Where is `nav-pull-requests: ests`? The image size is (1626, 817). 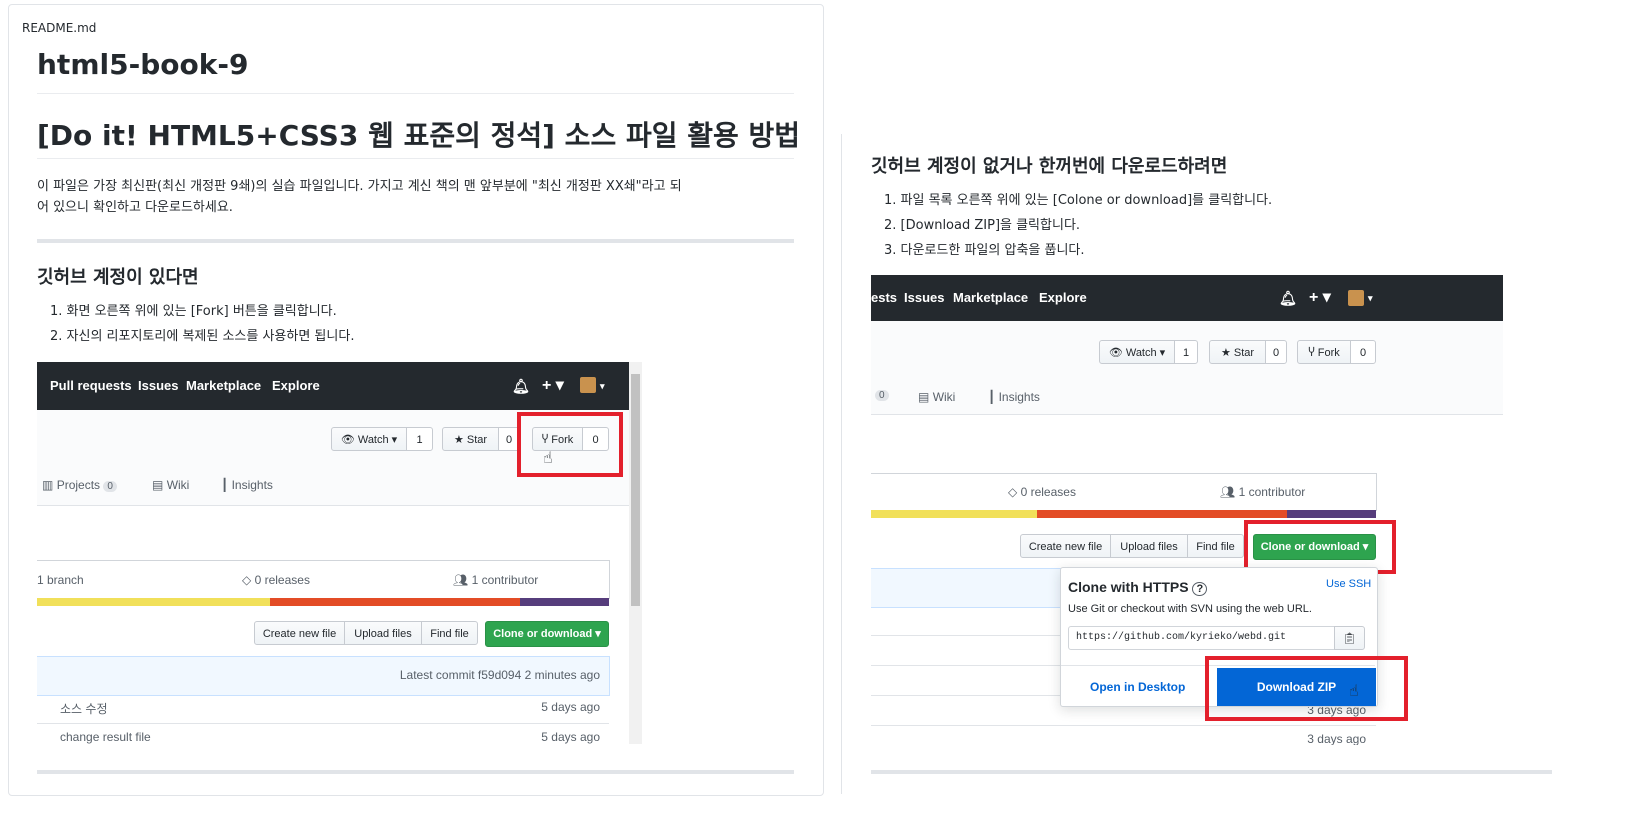 nav-pull-requests: ests is located at coordinates (884, 299).